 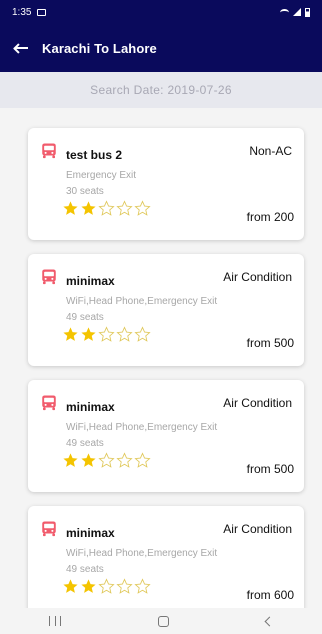 I want to click on back-arrow-icon, so click(x=22, y=48).